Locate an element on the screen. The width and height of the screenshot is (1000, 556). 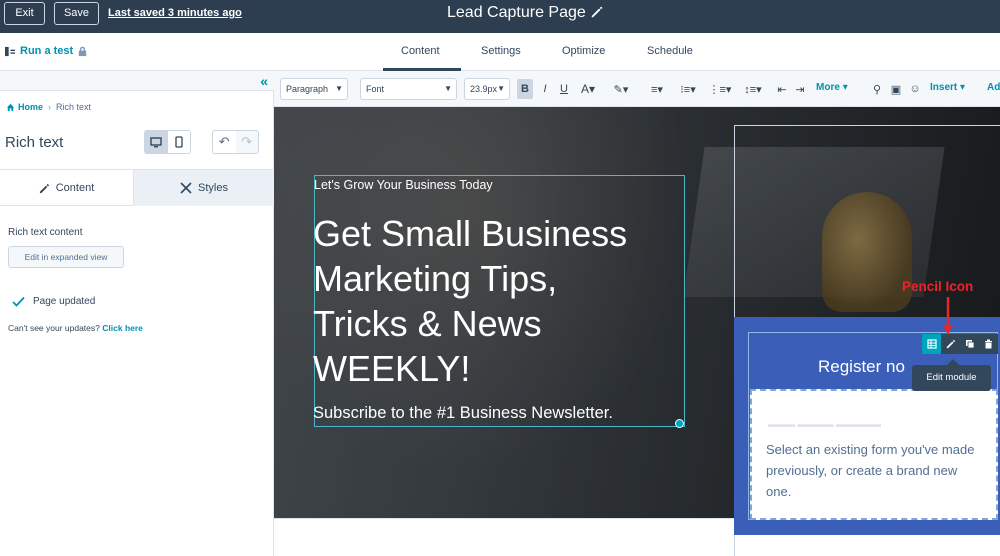
check-icon is located at coordinates (18, 301).